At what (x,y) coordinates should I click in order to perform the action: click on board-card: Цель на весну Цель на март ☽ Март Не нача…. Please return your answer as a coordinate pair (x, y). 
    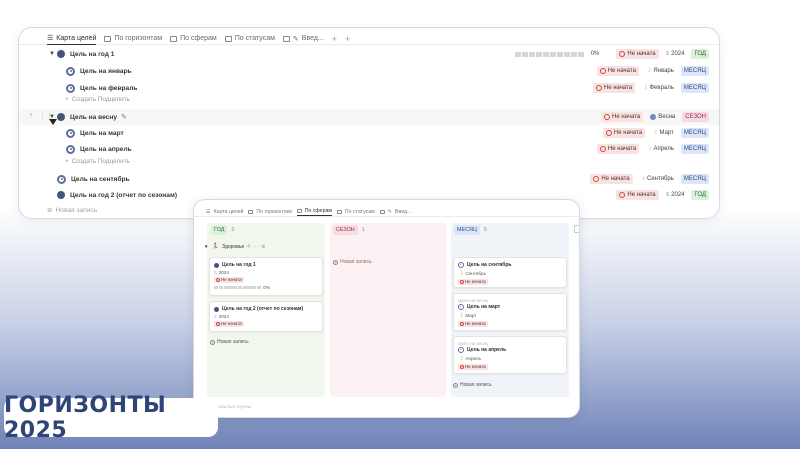
    Looking at the image, I should click on (510, 312).